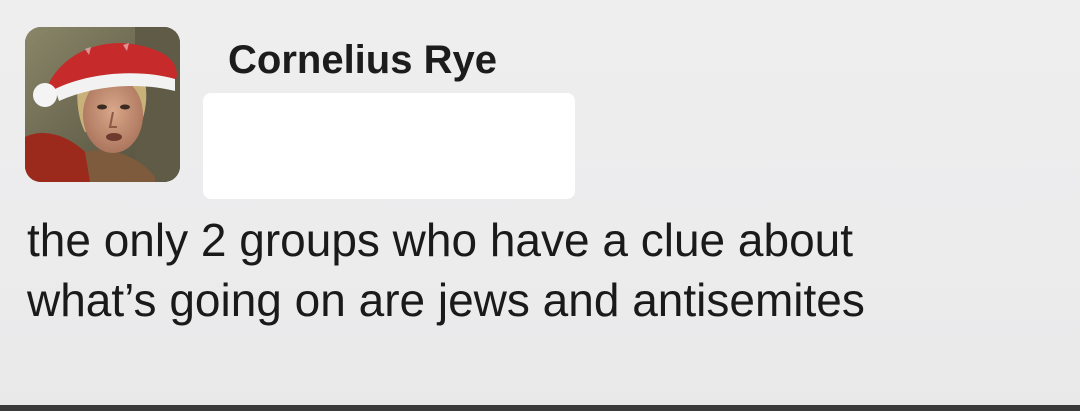 Image resolution: width=1080 pixels, height=411 pixels. What do you see at coordinates (540, 408) in the screenshot?
I see `divider` at bounding box center [540, 408].